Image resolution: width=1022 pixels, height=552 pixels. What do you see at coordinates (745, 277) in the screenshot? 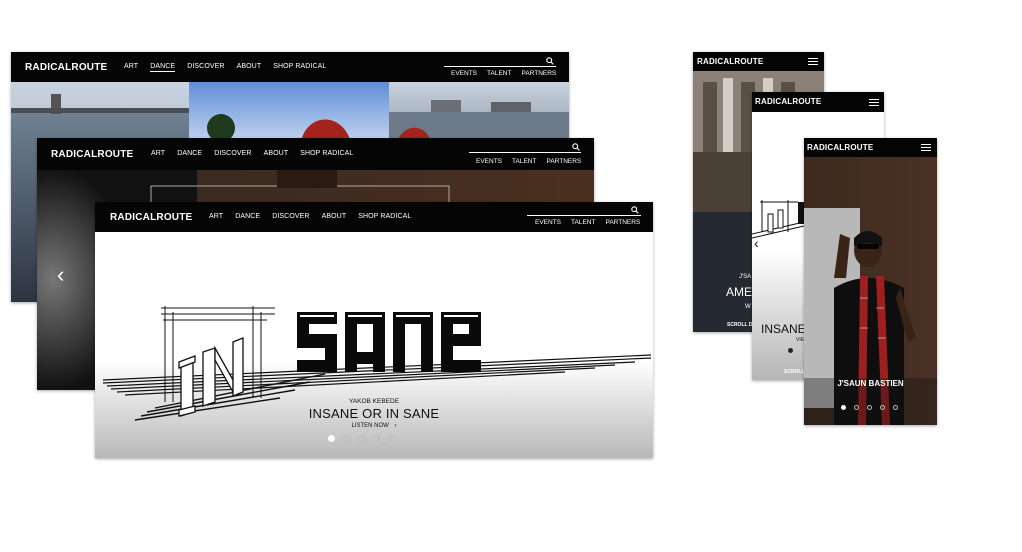
I see `hero-eyebrow: J'SA` at bounding box center [745, 277].